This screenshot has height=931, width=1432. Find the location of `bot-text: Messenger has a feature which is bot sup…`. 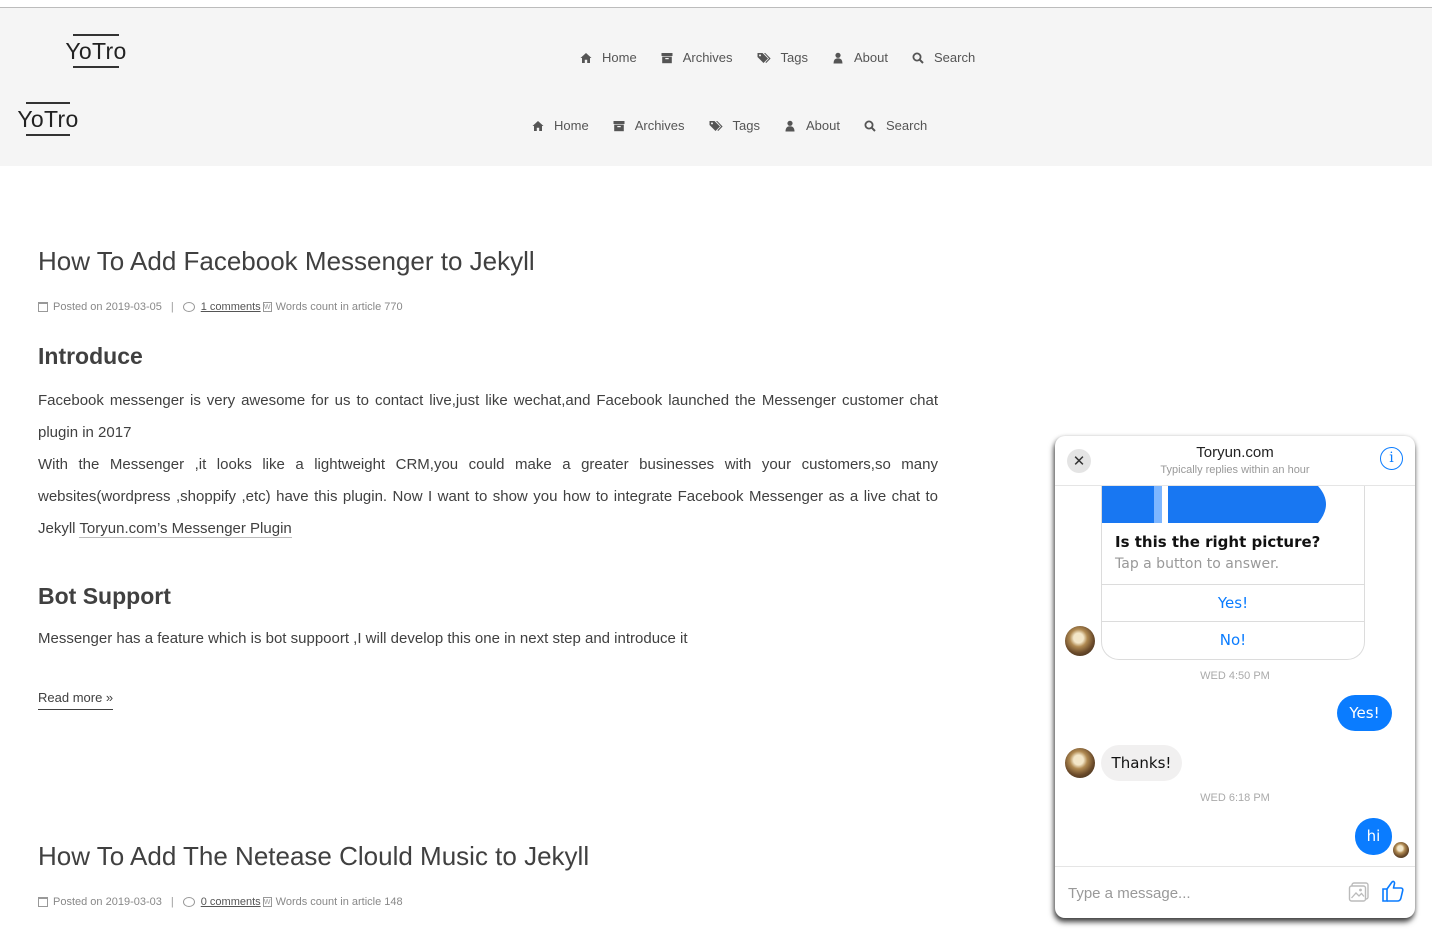

bot-text: Messenger has a feature which is bot sup… is located at coordinates (363, 638).